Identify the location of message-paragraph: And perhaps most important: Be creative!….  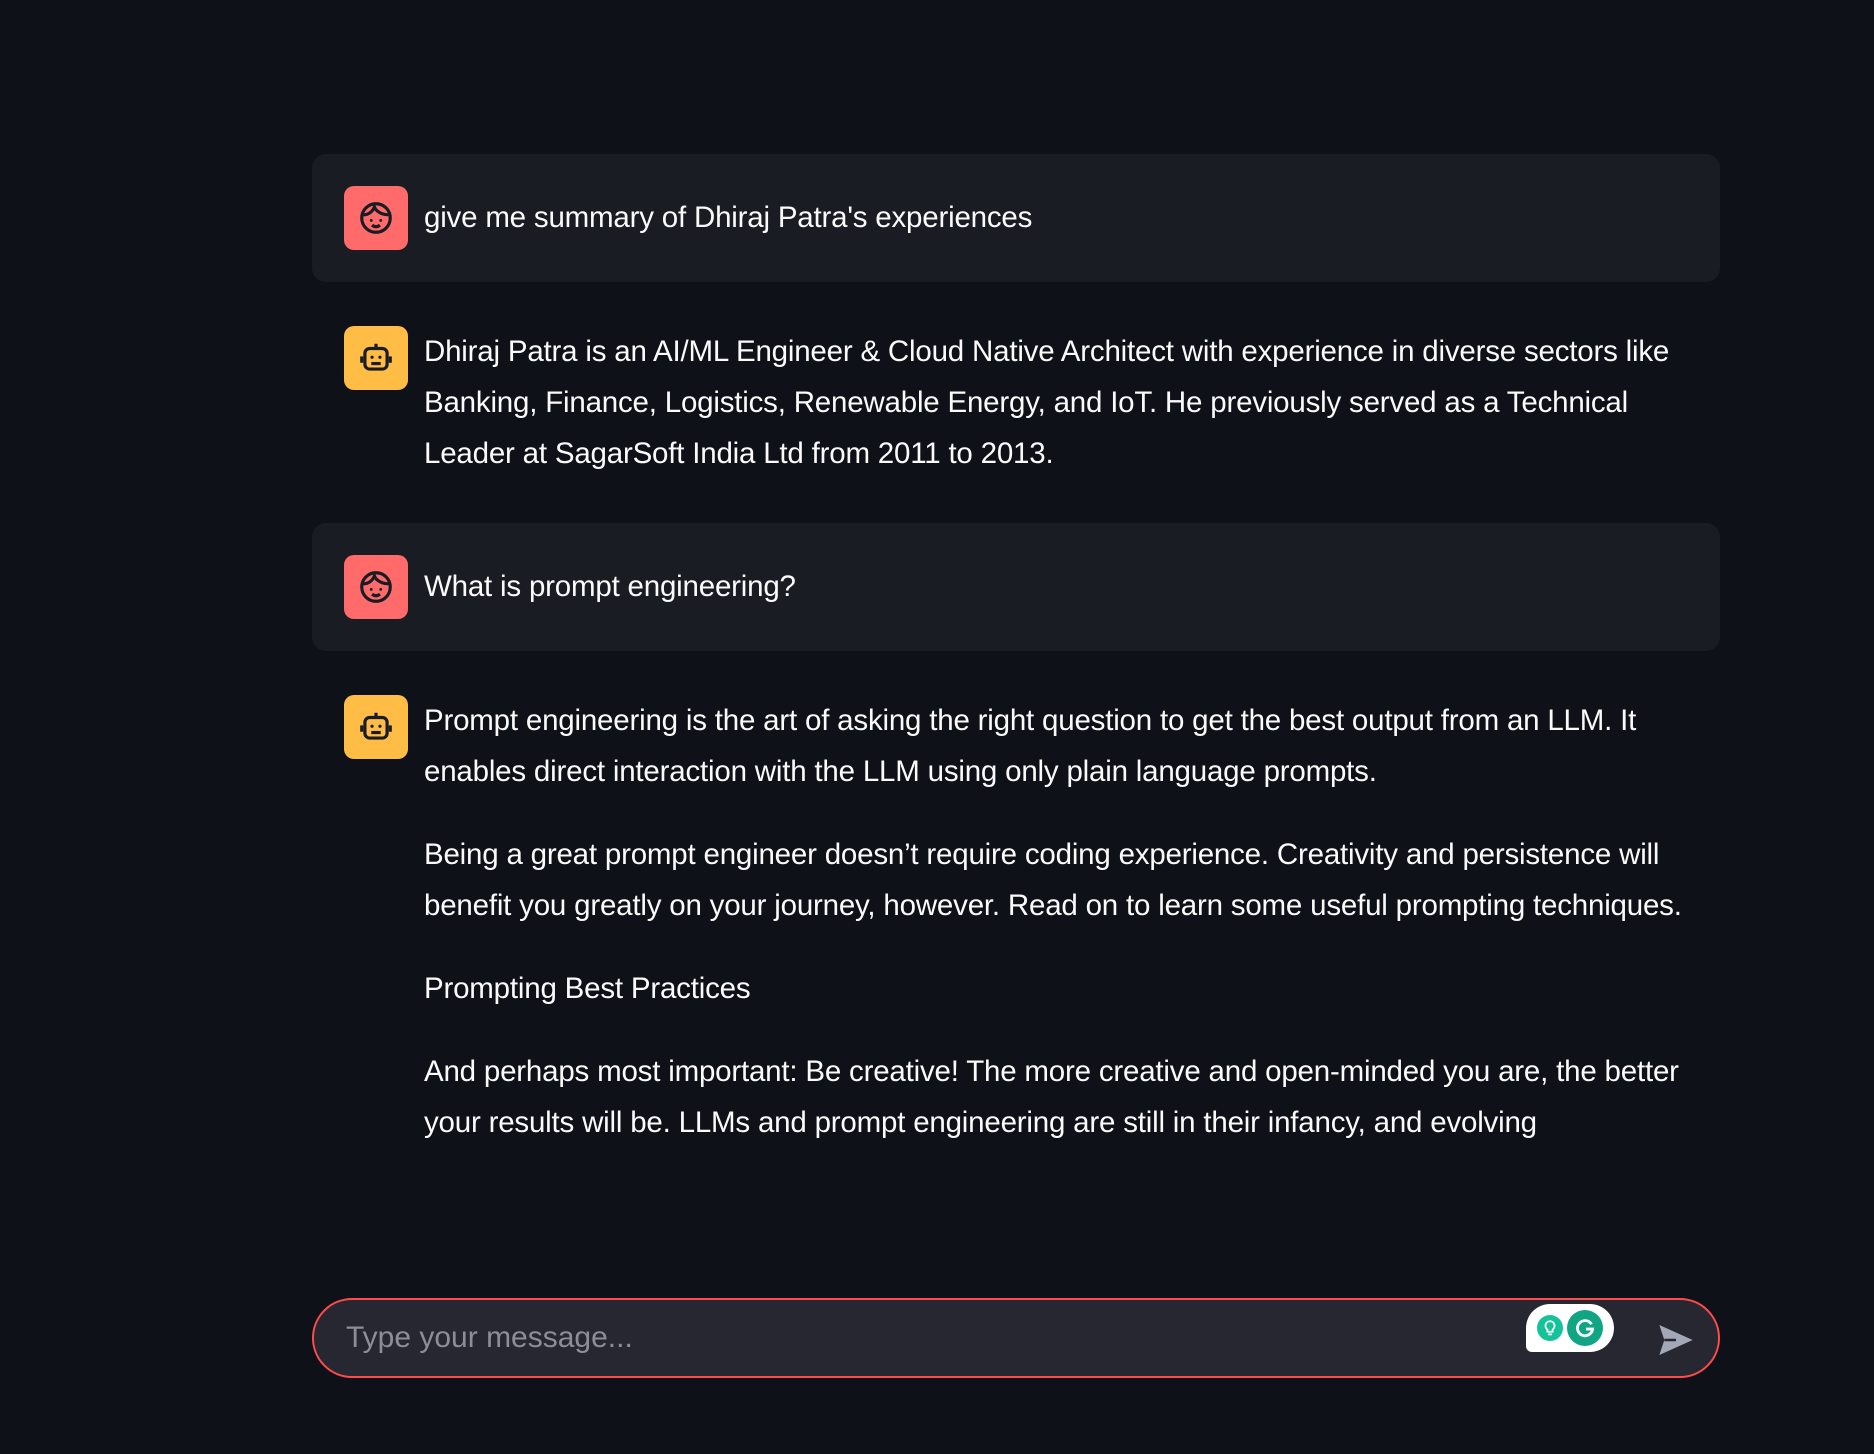
(1051, 1097).